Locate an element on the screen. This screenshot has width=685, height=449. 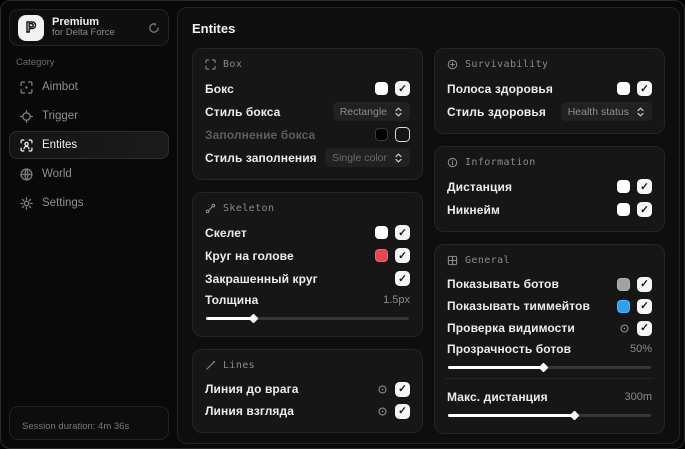
setting-label: Заполнение бокса is located at coordinates (260, 134).